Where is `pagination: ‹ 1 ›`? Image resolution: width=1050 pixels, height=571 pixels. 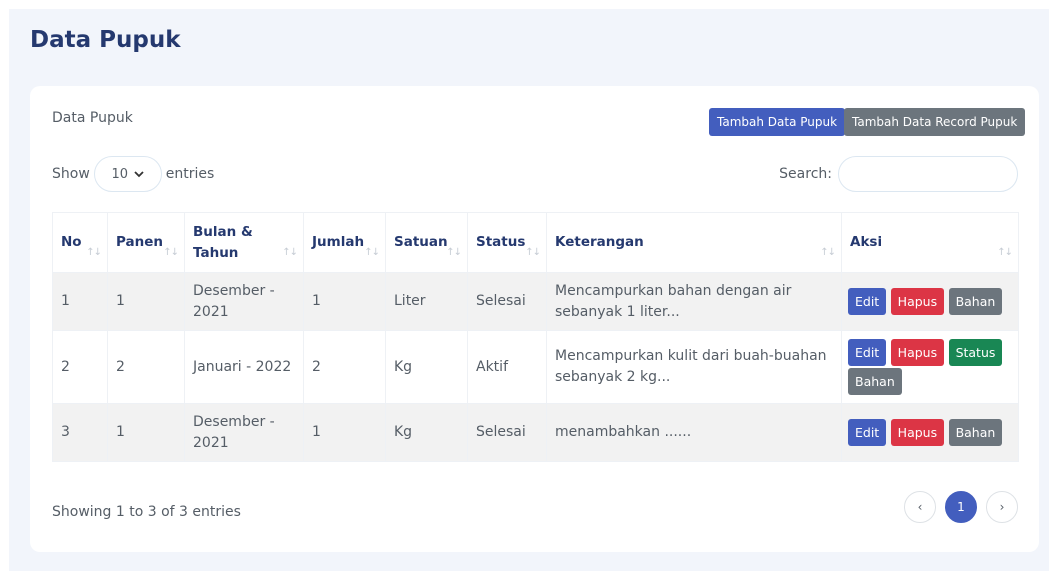 pagination: ‹ 1 › is located at coordinates (961, 507).